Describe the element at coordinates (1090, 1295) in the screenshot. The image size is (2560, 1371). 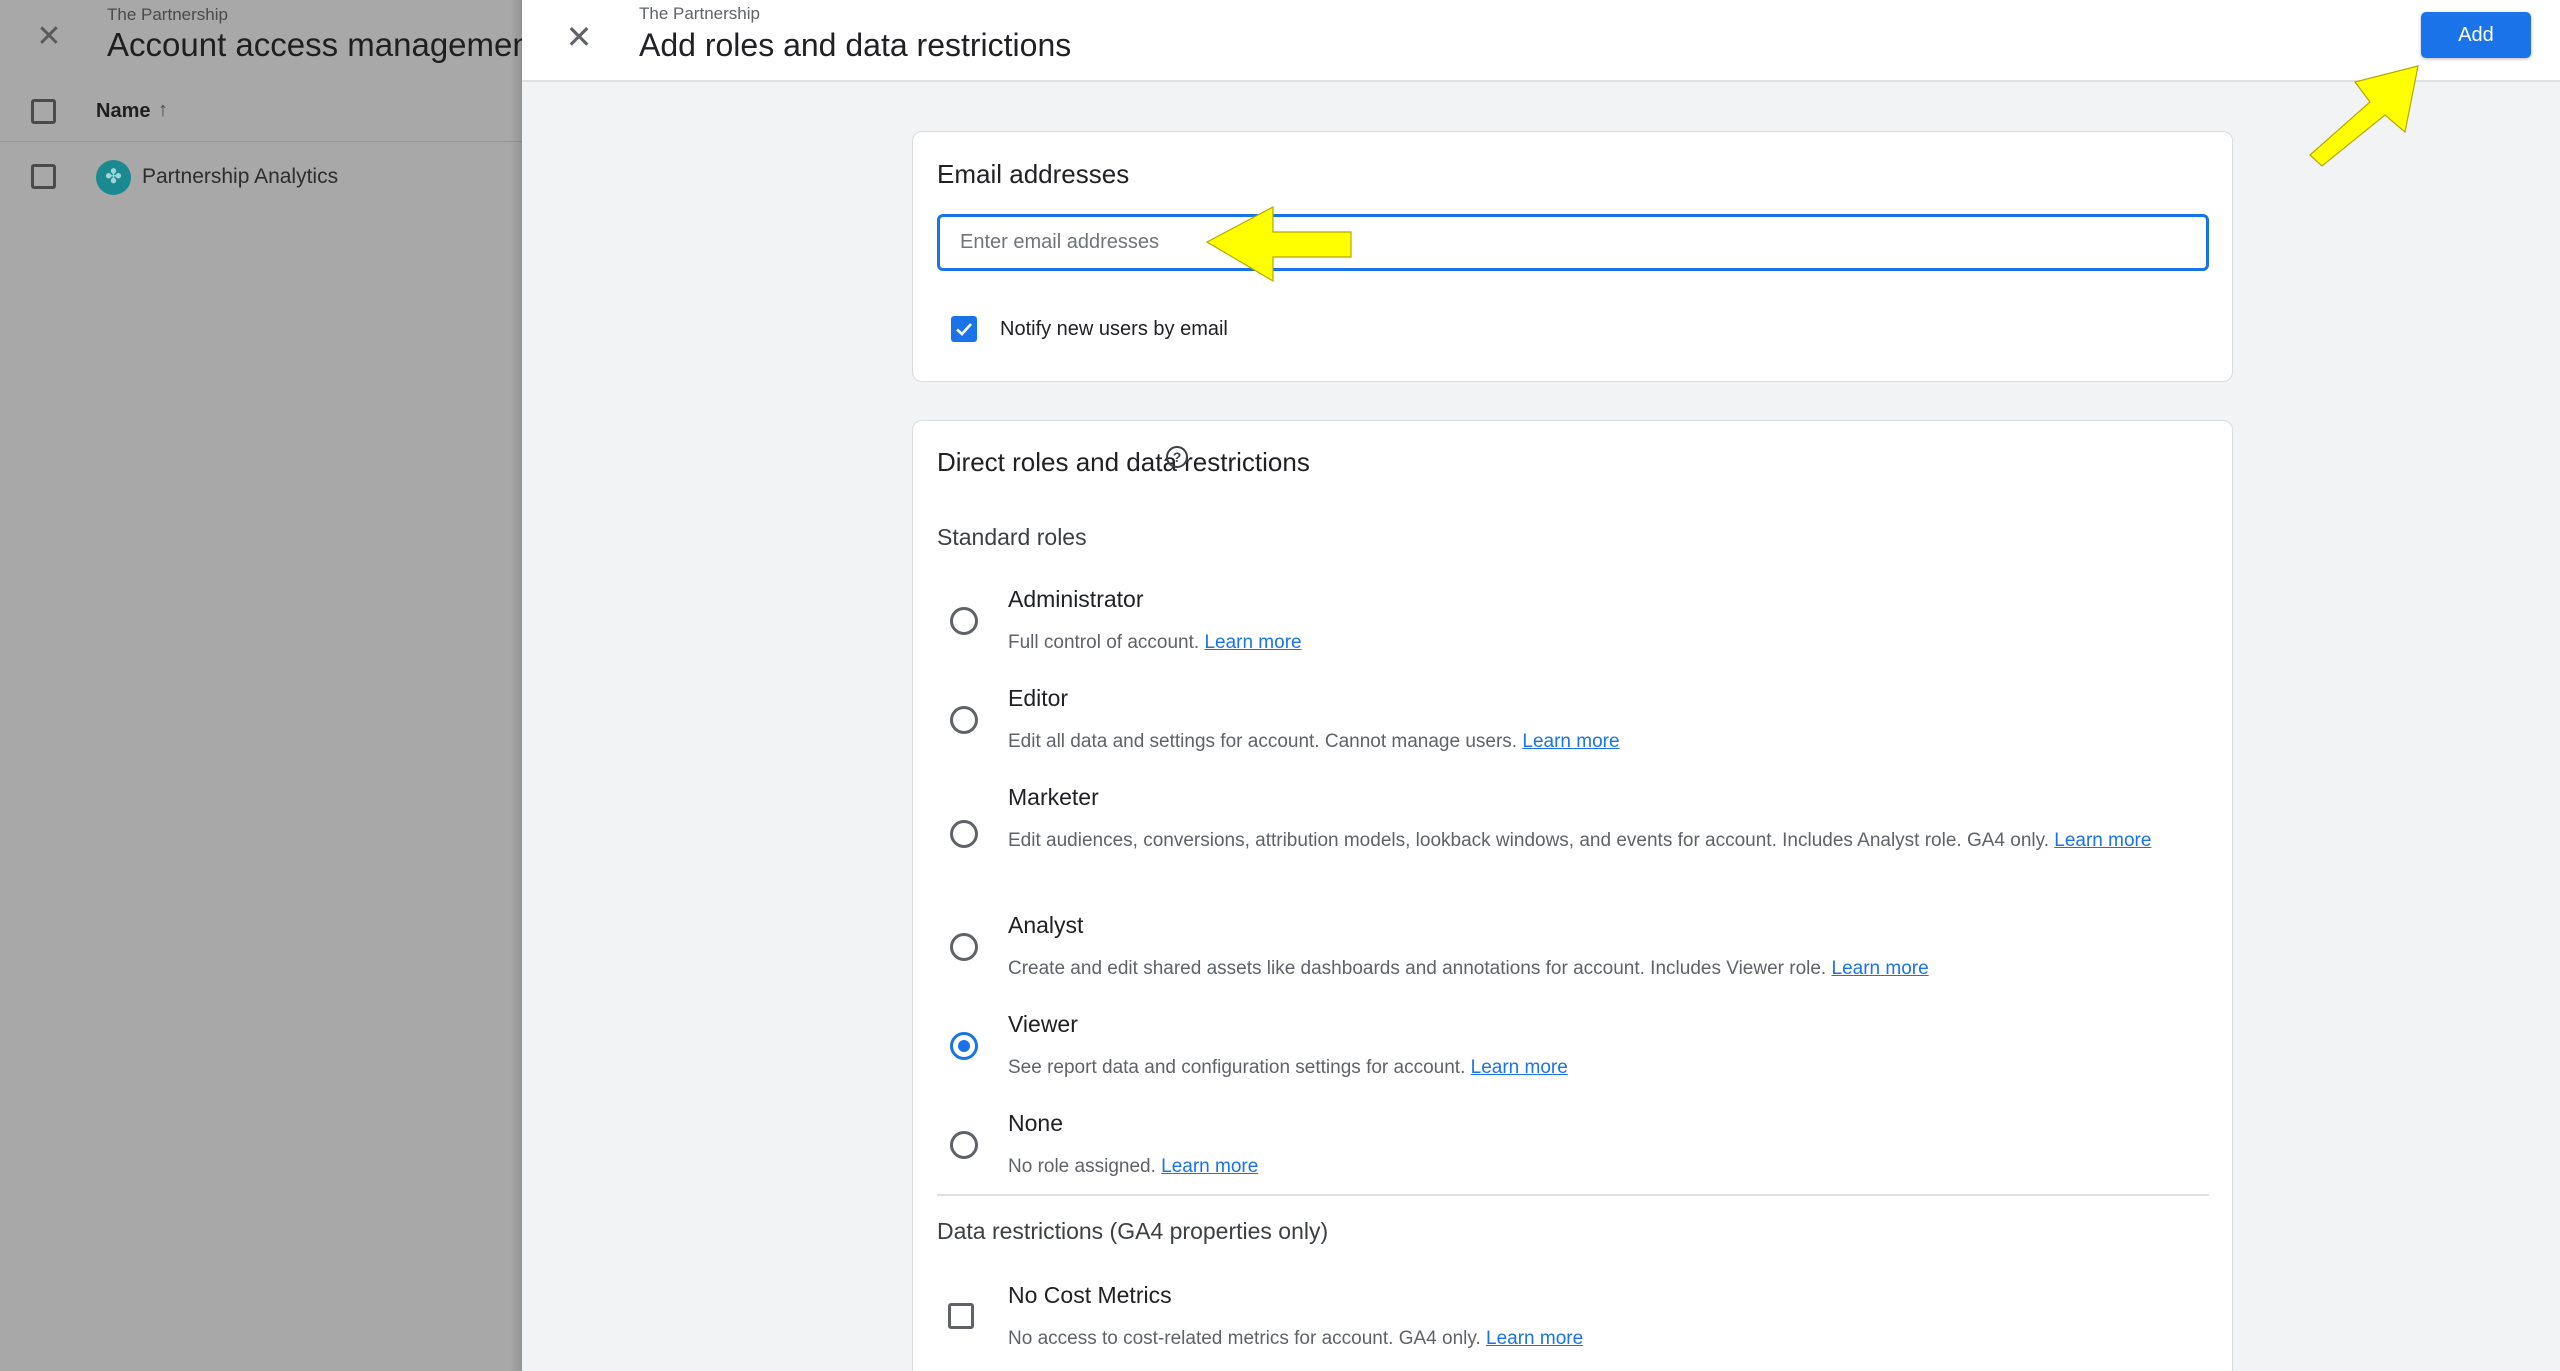
I see `restriction-name: No Cost Metrics` at that location.